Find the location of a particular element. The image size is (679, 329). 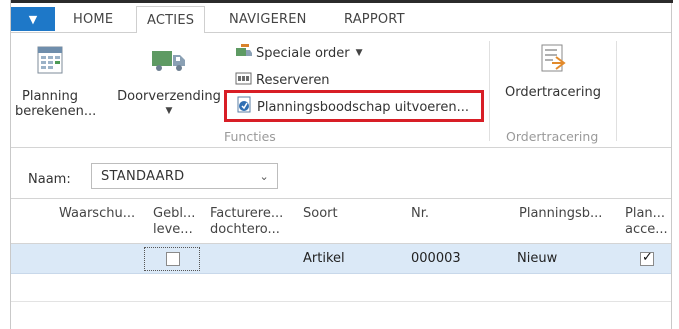

plan-accepteren-checkbox: ✓ is located at coordinates (647, 258).